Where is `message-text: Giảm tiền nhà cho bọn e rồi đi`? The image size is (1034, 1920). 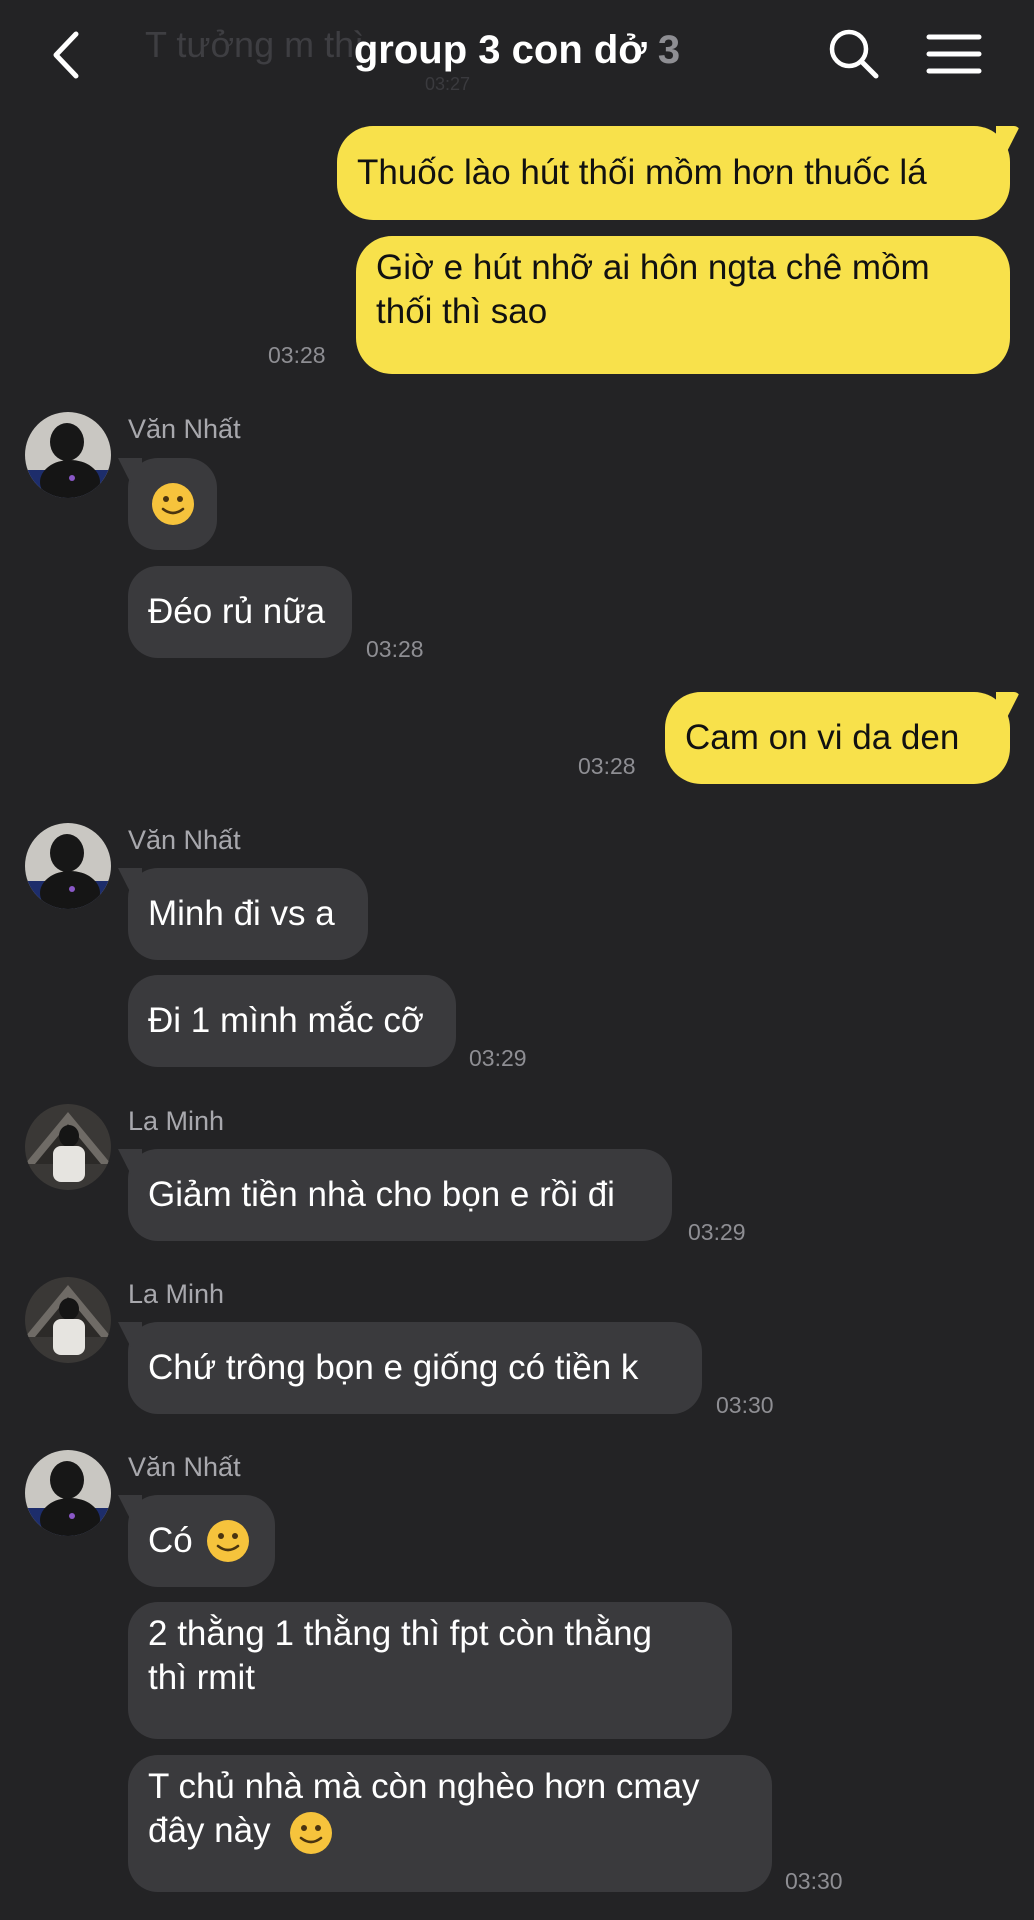 message-text: Giảm tiền nhà cho bọn e rồi đi is located at coordinates (381, 1194).